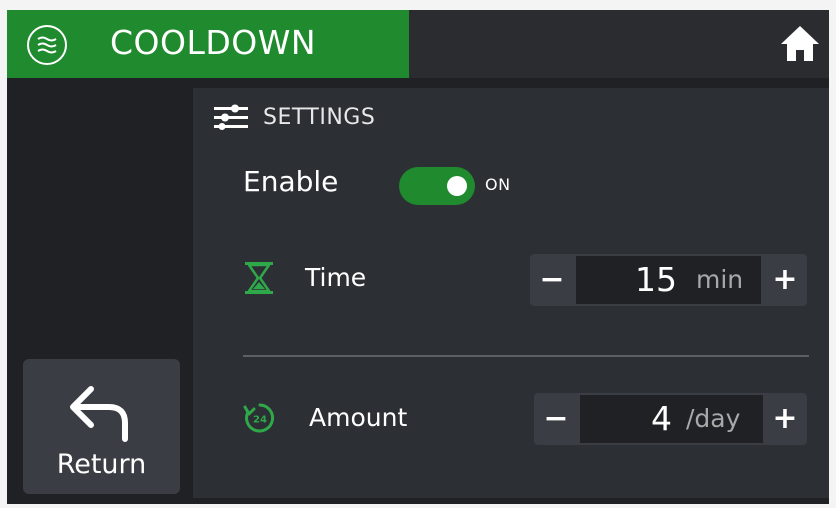 This screenshot has height=508, width=836. I want to click on home-icon, so click(800, 43).